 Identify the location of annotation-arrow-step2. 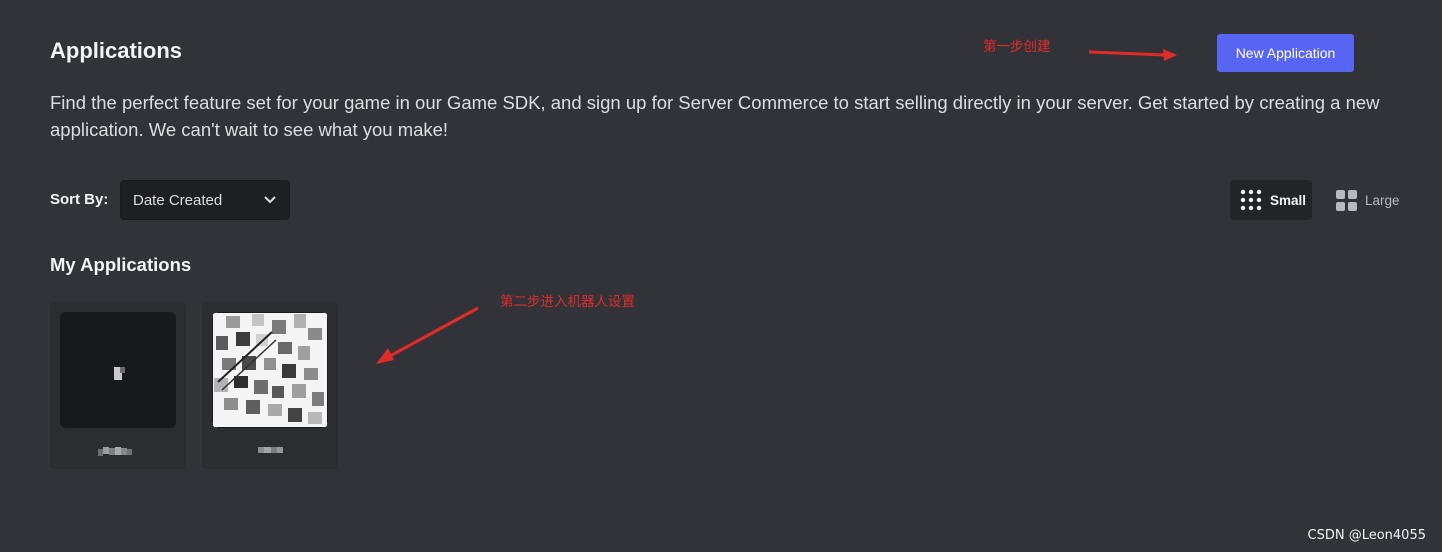
(427, 335).